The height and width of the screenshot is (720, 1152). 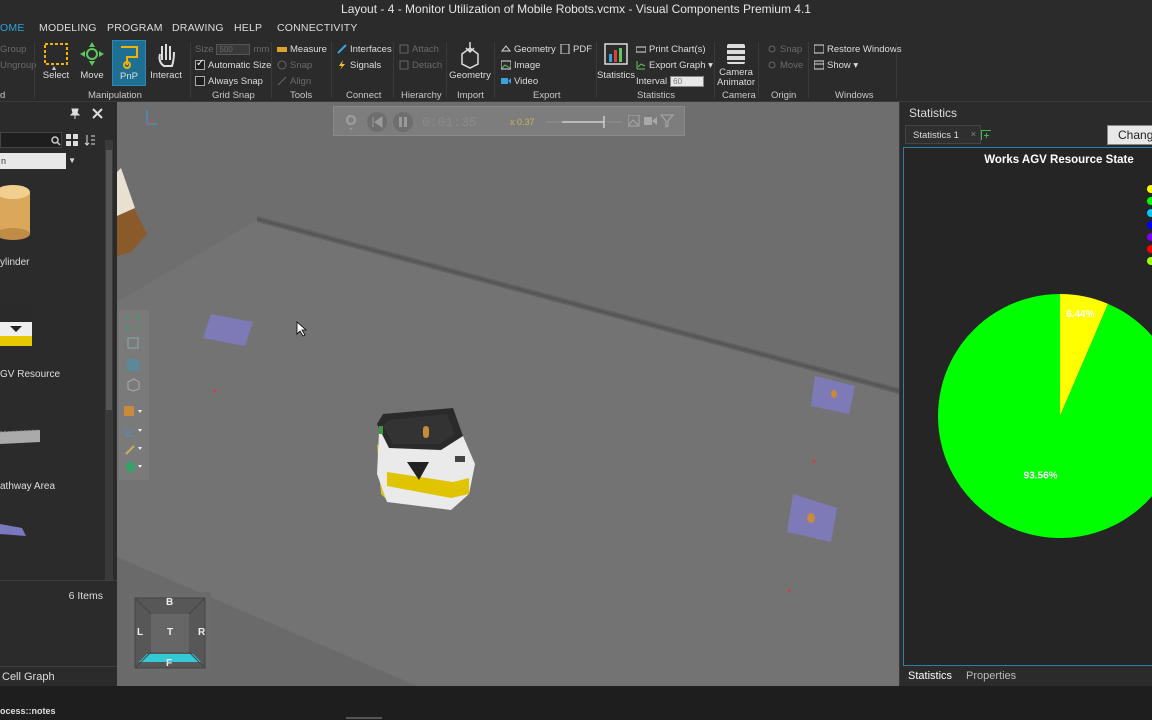 I want to click on clipboard-group-label: d, so click(x=3, y=95).